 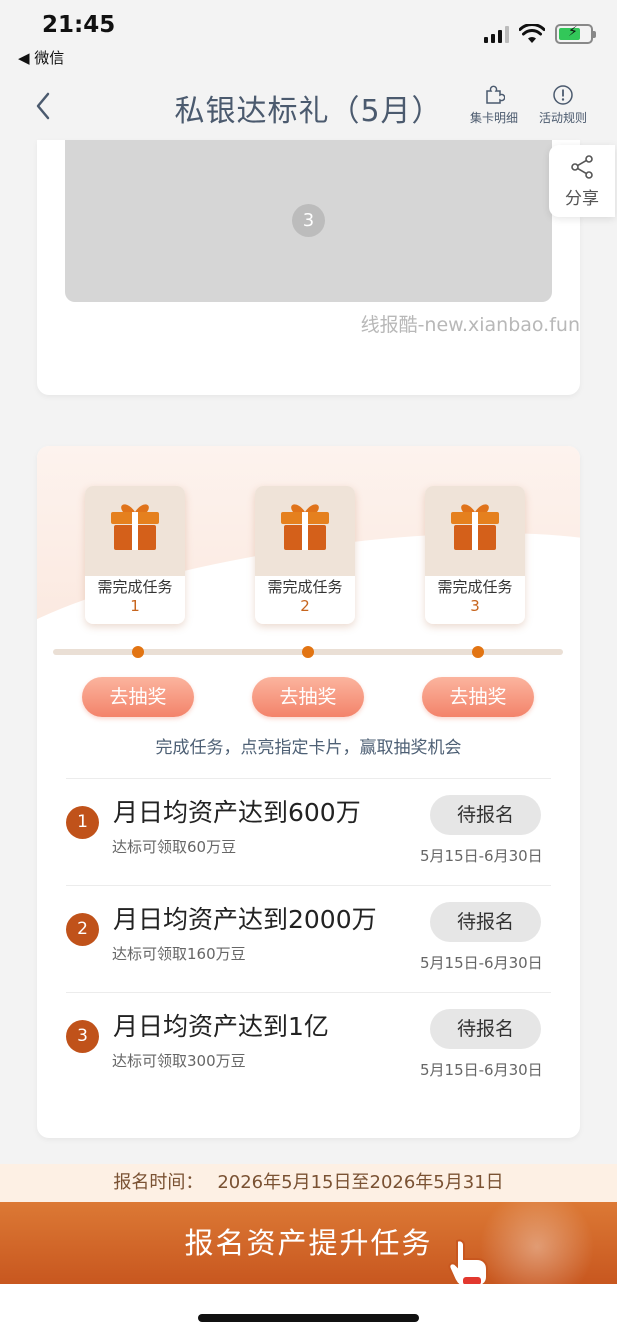 What do you see at coordinates (179, 954) in the screenshot?
I see `task-subtitle: 达标可领取160万豆` at bounding box center [179, 954].